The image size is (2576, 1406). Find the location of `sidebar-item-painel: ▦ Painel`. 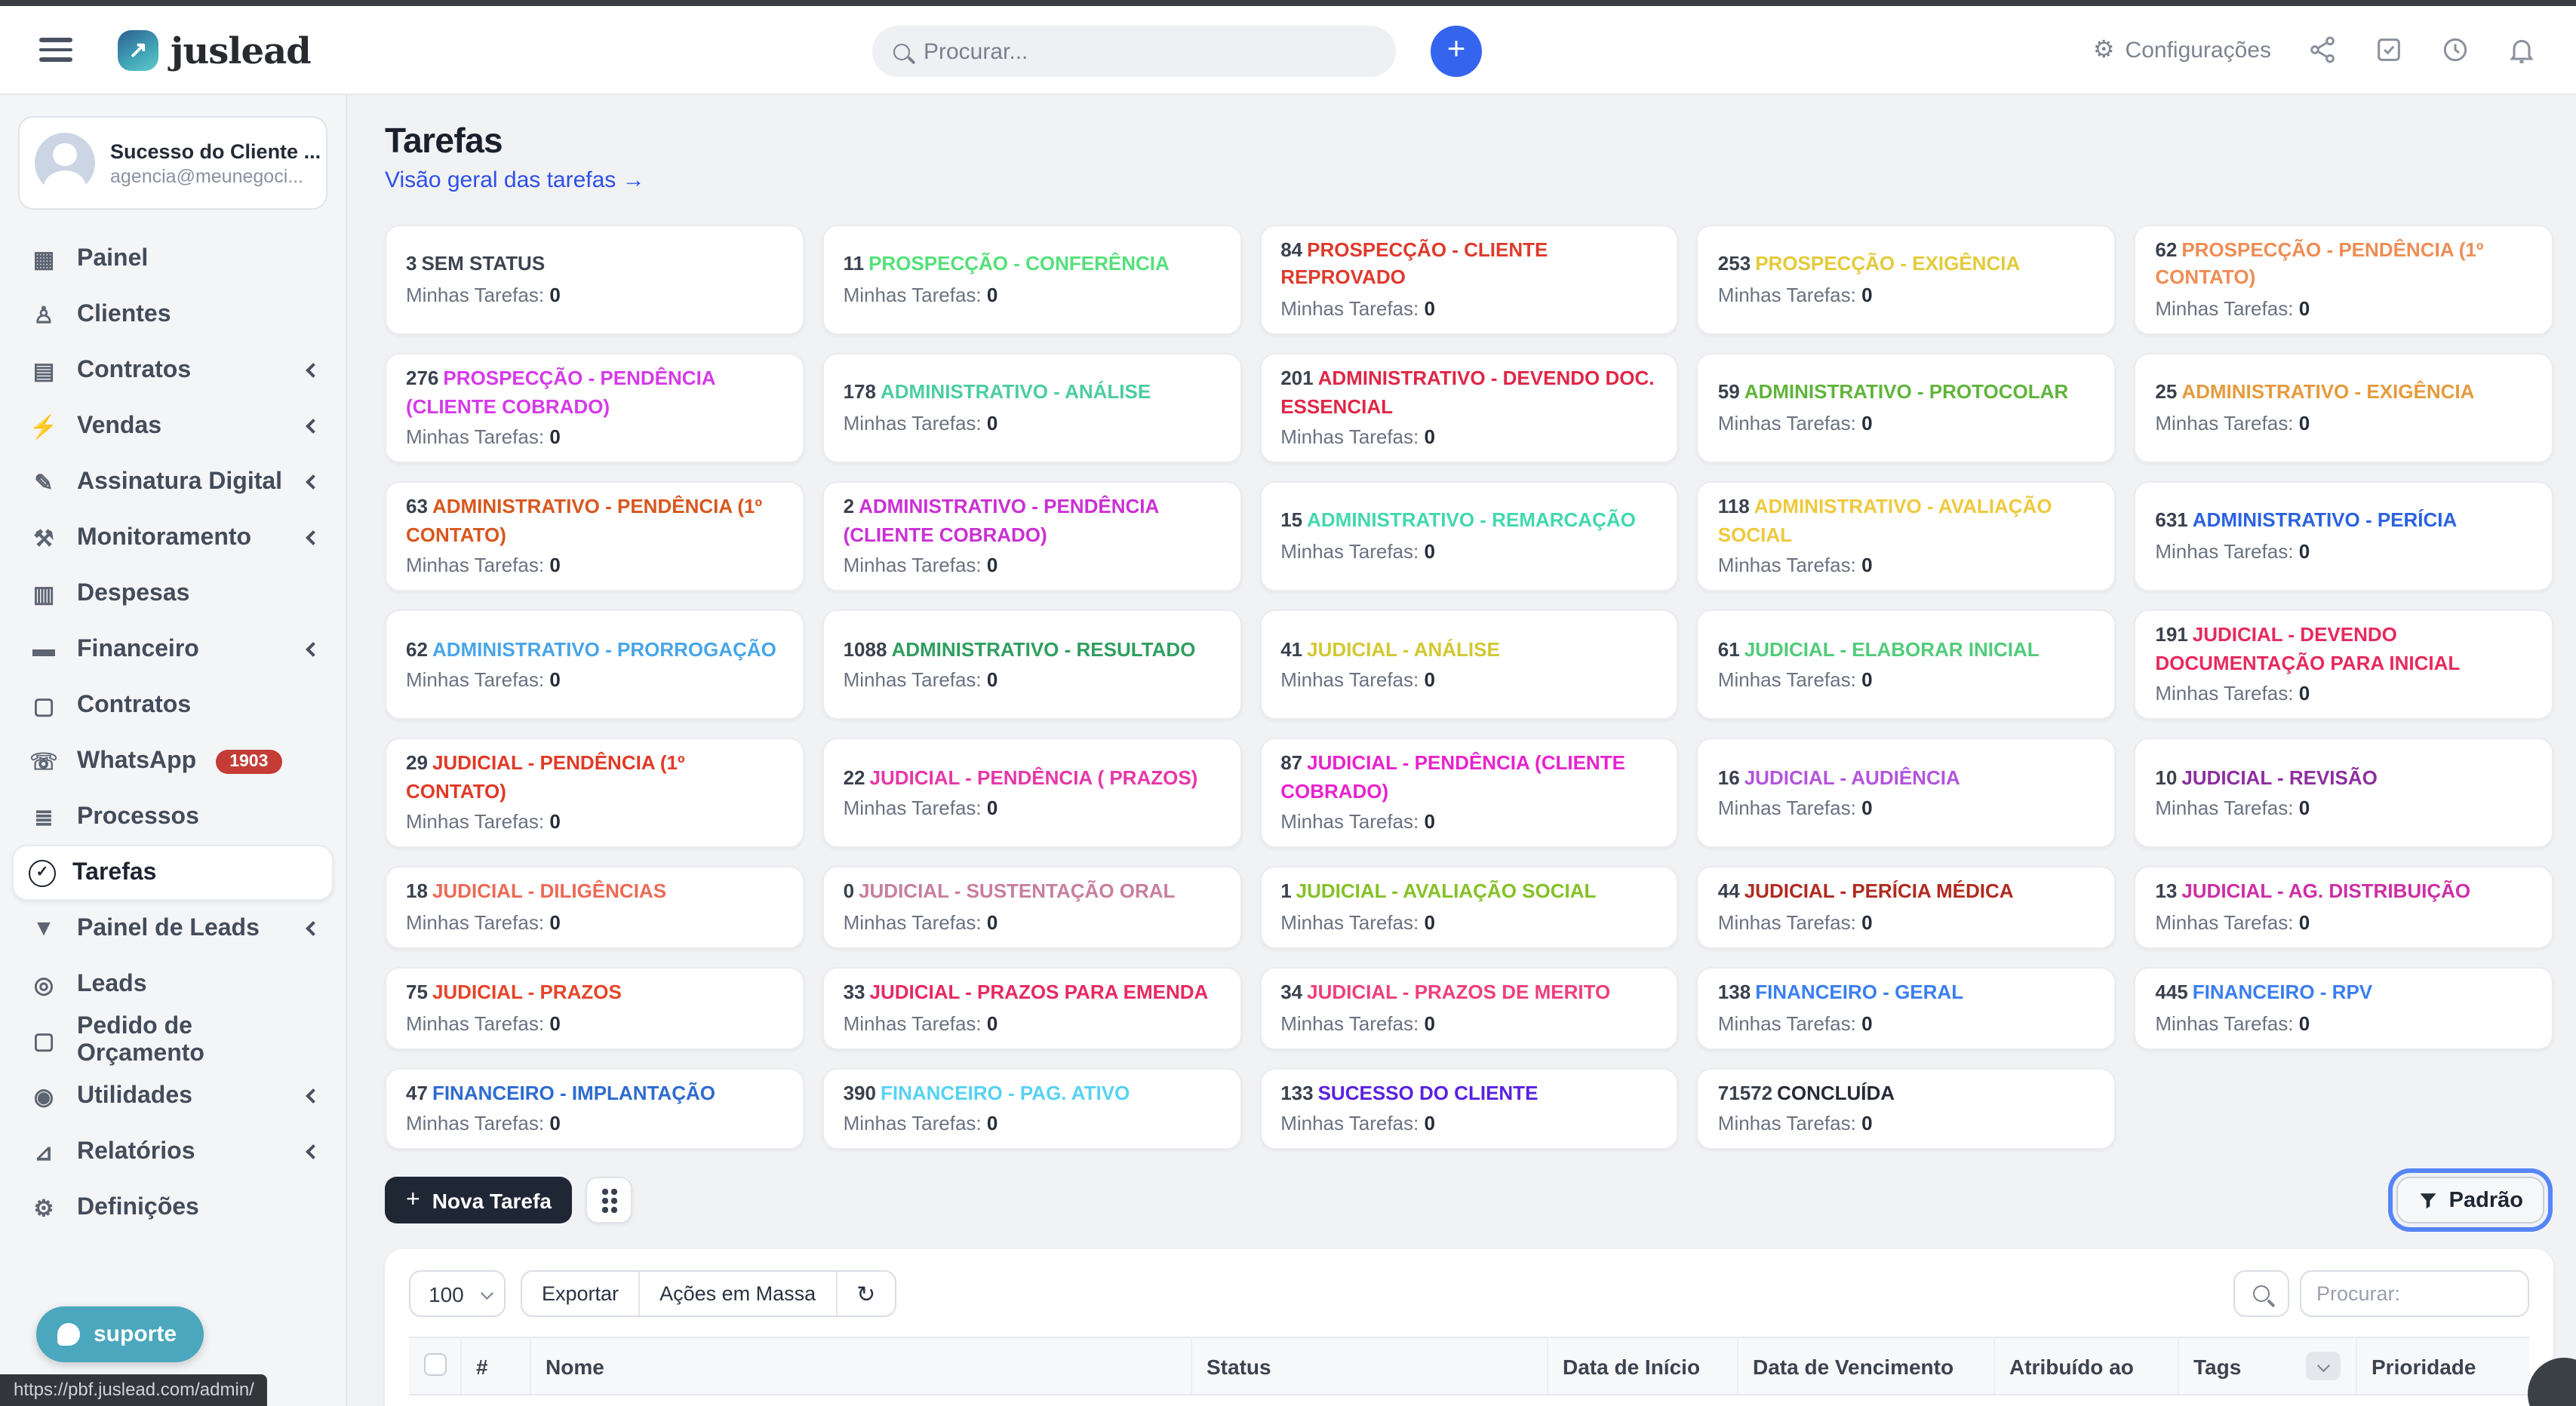

sidebar-item-painel: ▦ Painel is located at coordinates (173, 259).